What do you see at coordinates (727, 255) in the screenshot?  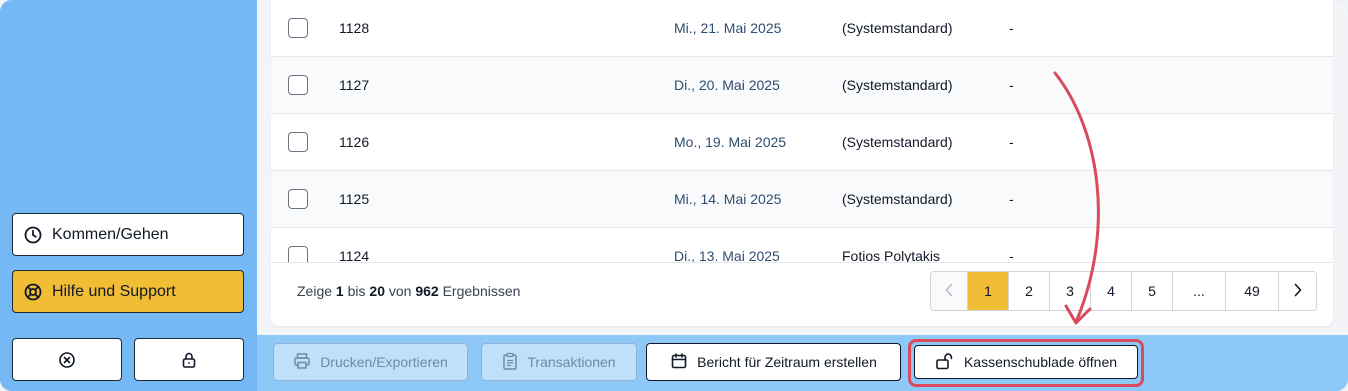 I see `row-date: Di., 13. Mai 2025` at bounding box center [727, 255].